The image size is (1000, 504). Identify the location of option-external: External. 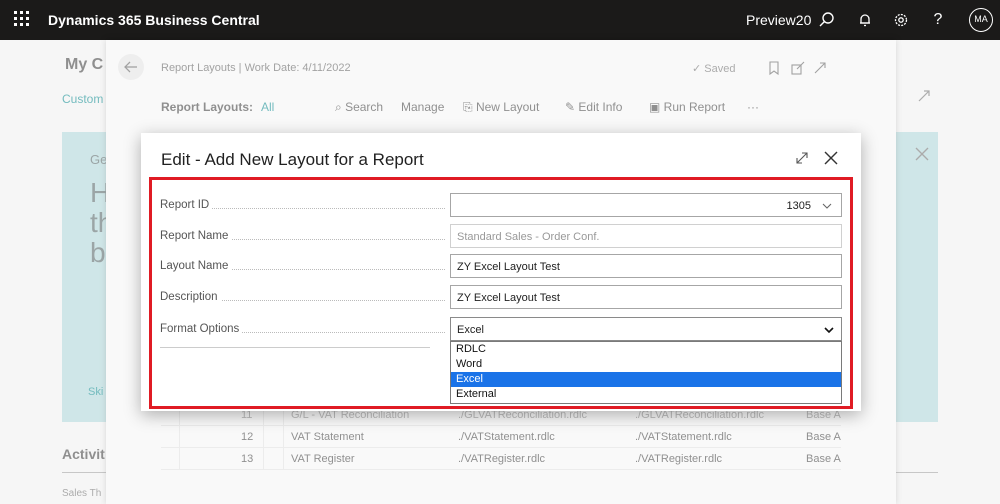
(646, 394).